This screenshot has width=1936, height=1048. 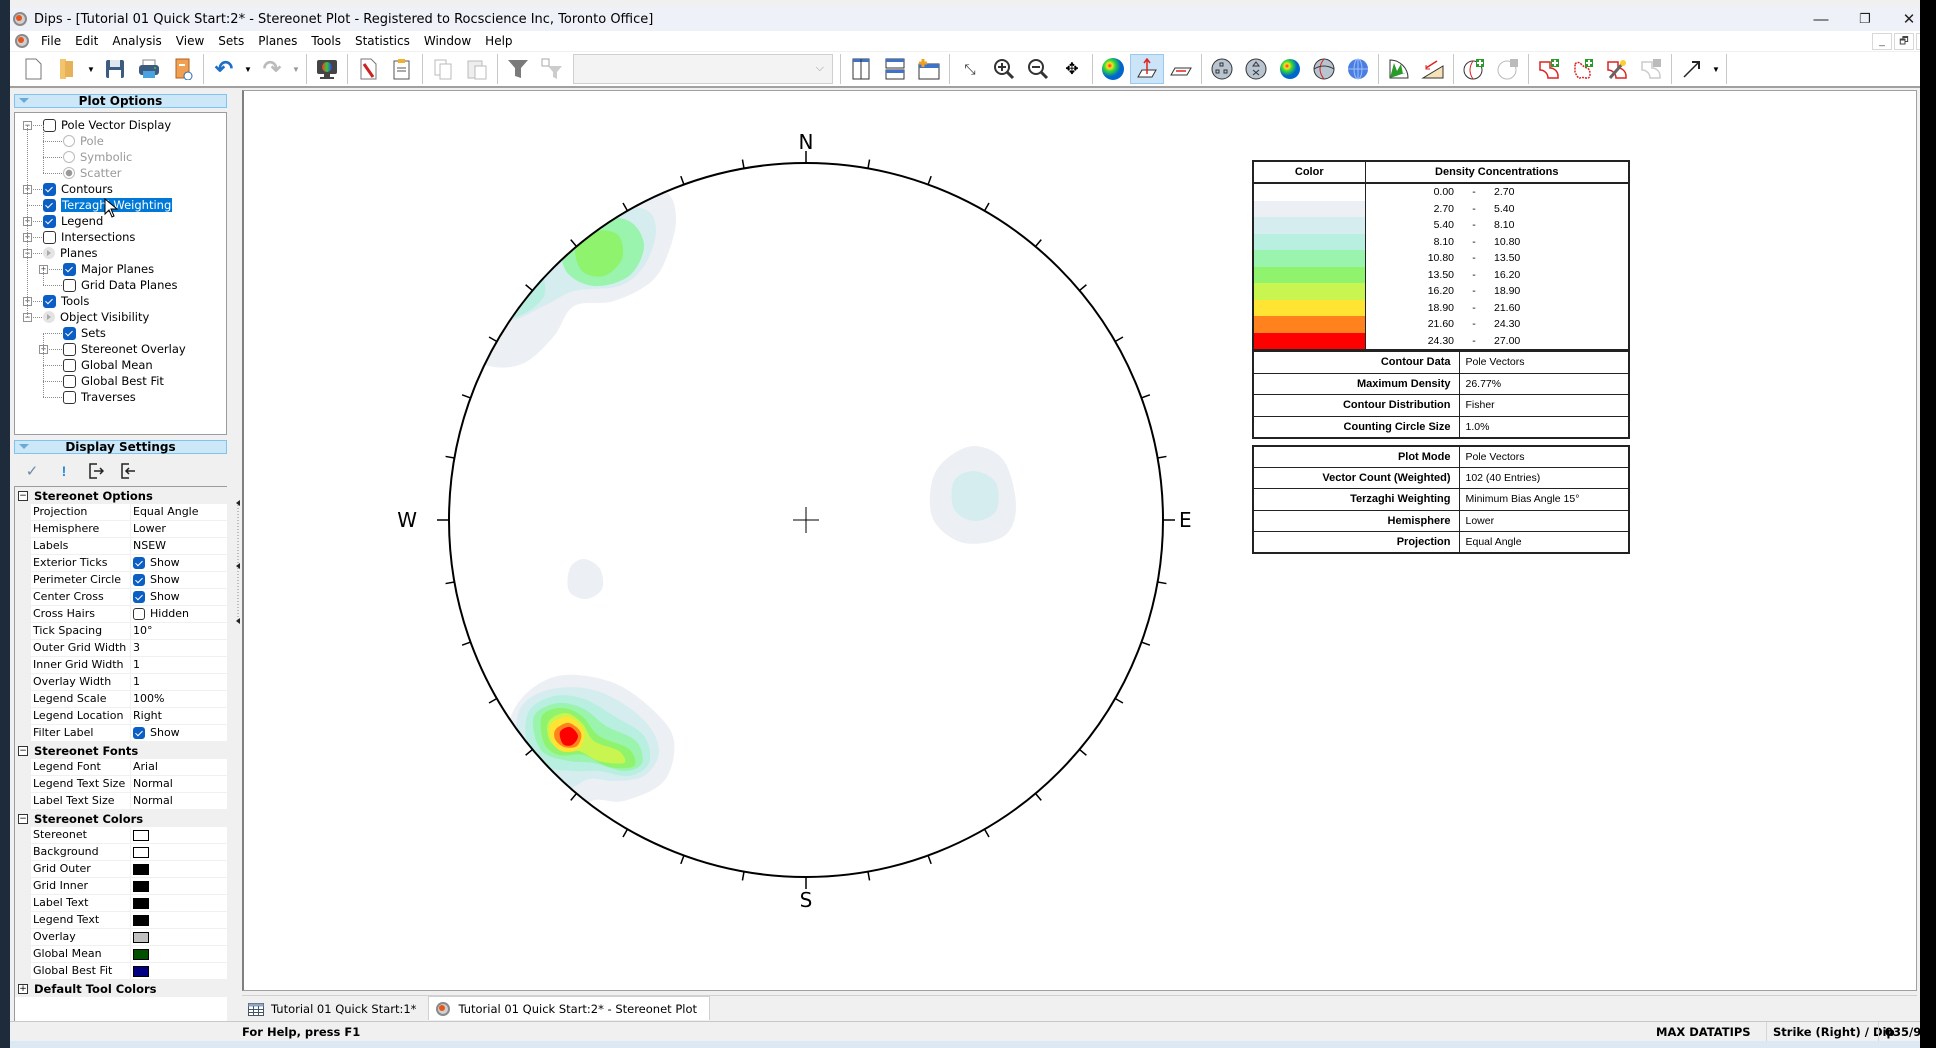 What do you see at coordinates (1433, 69) in the screenshot?
I see `kinematic-analysis-button` at bounding box center [1433, 69].